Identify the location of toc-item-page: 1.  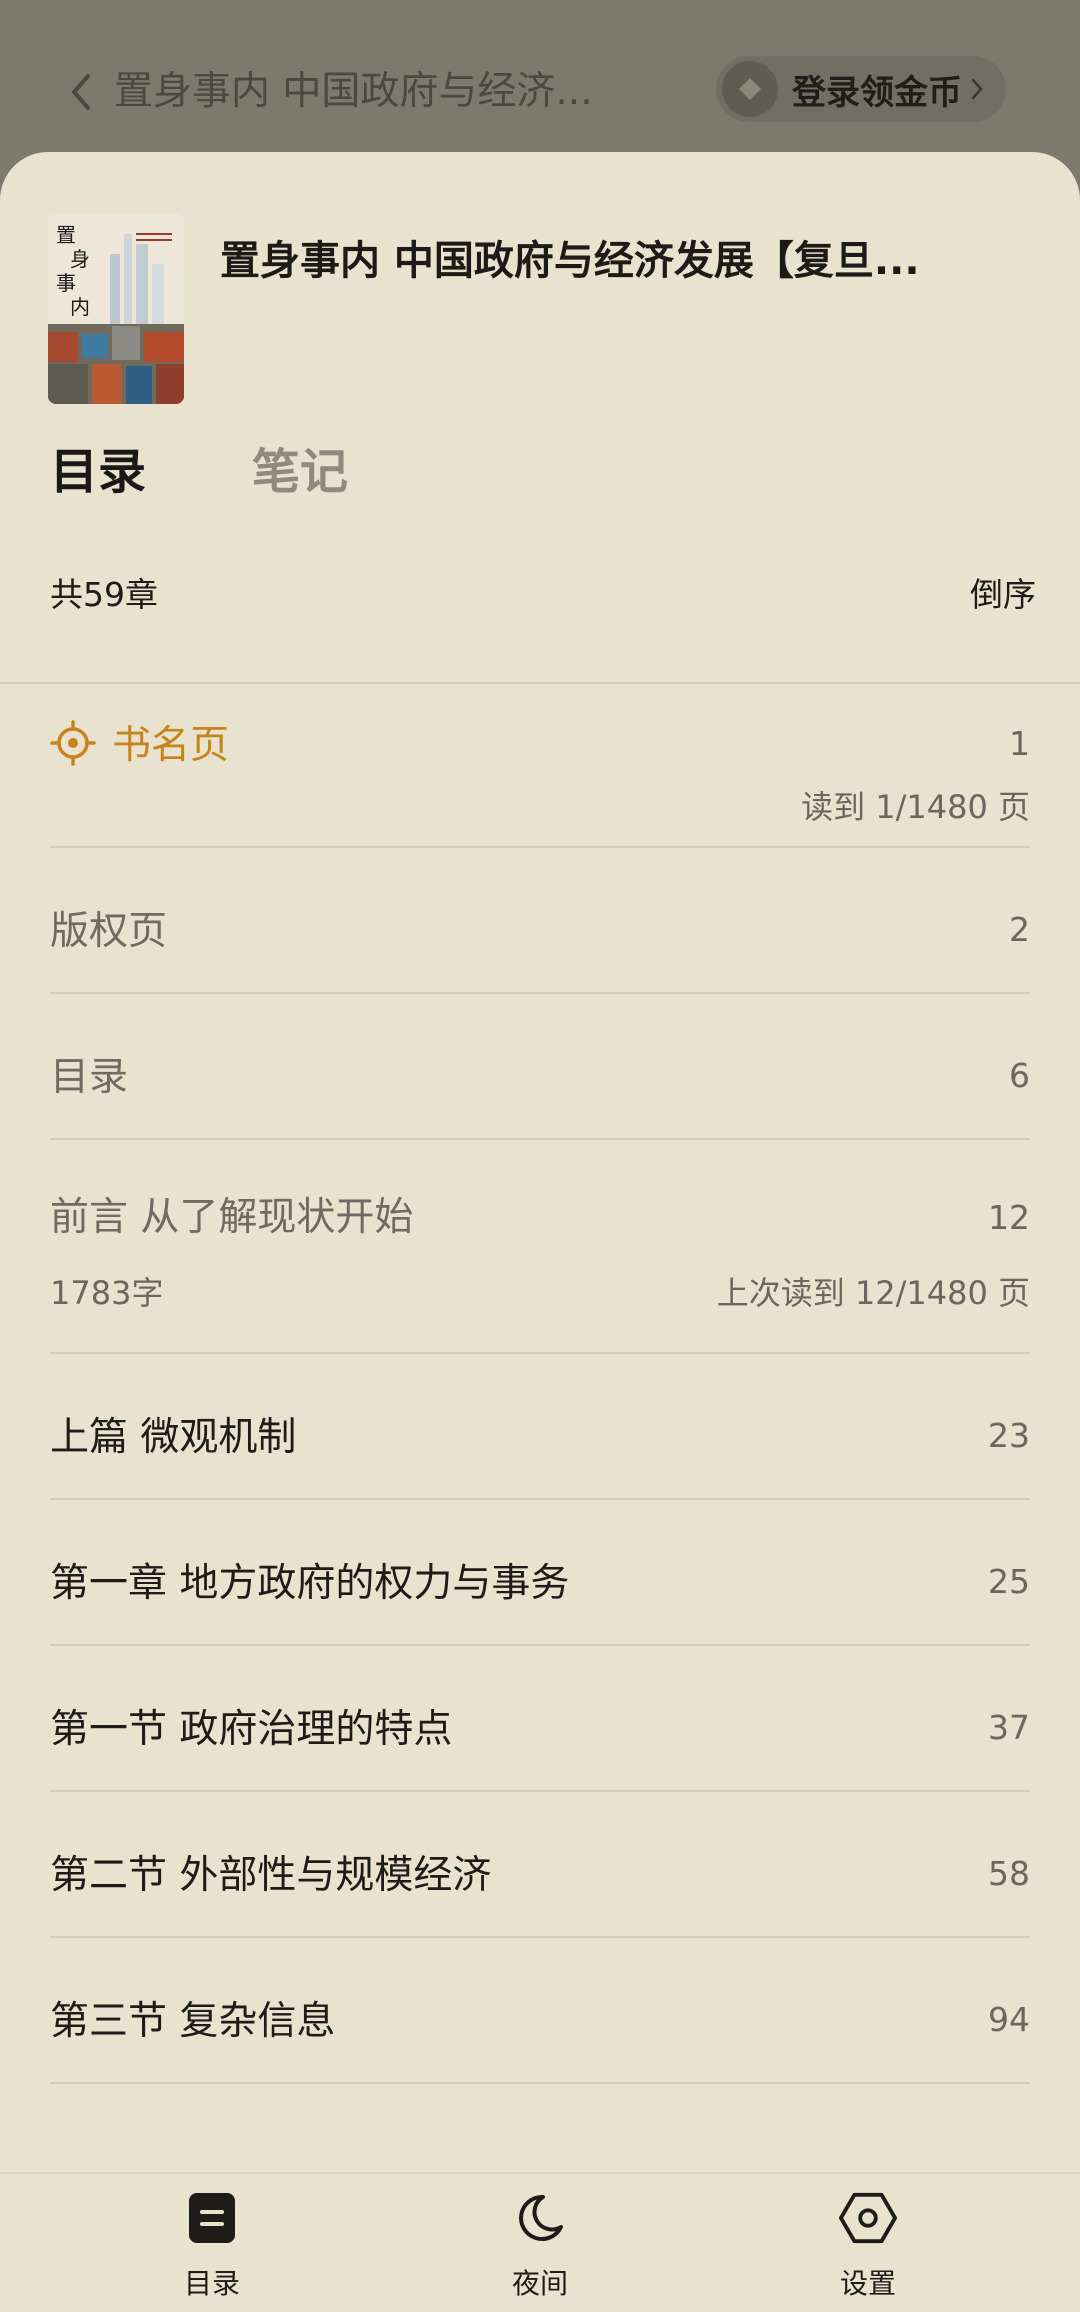
(1019, 743).